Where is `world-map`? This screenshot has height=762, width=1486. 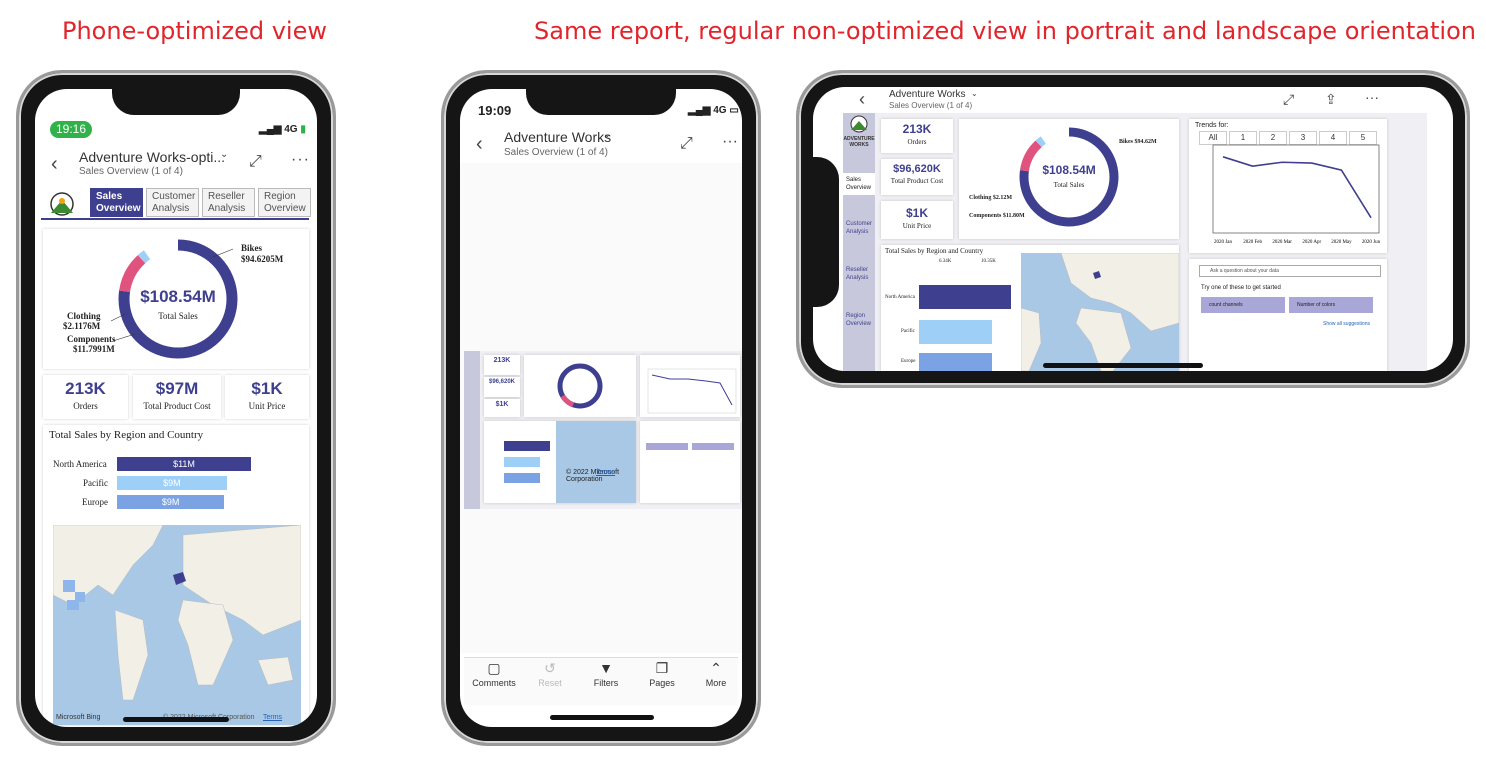 world-map is located at coordinates (1100, 312).